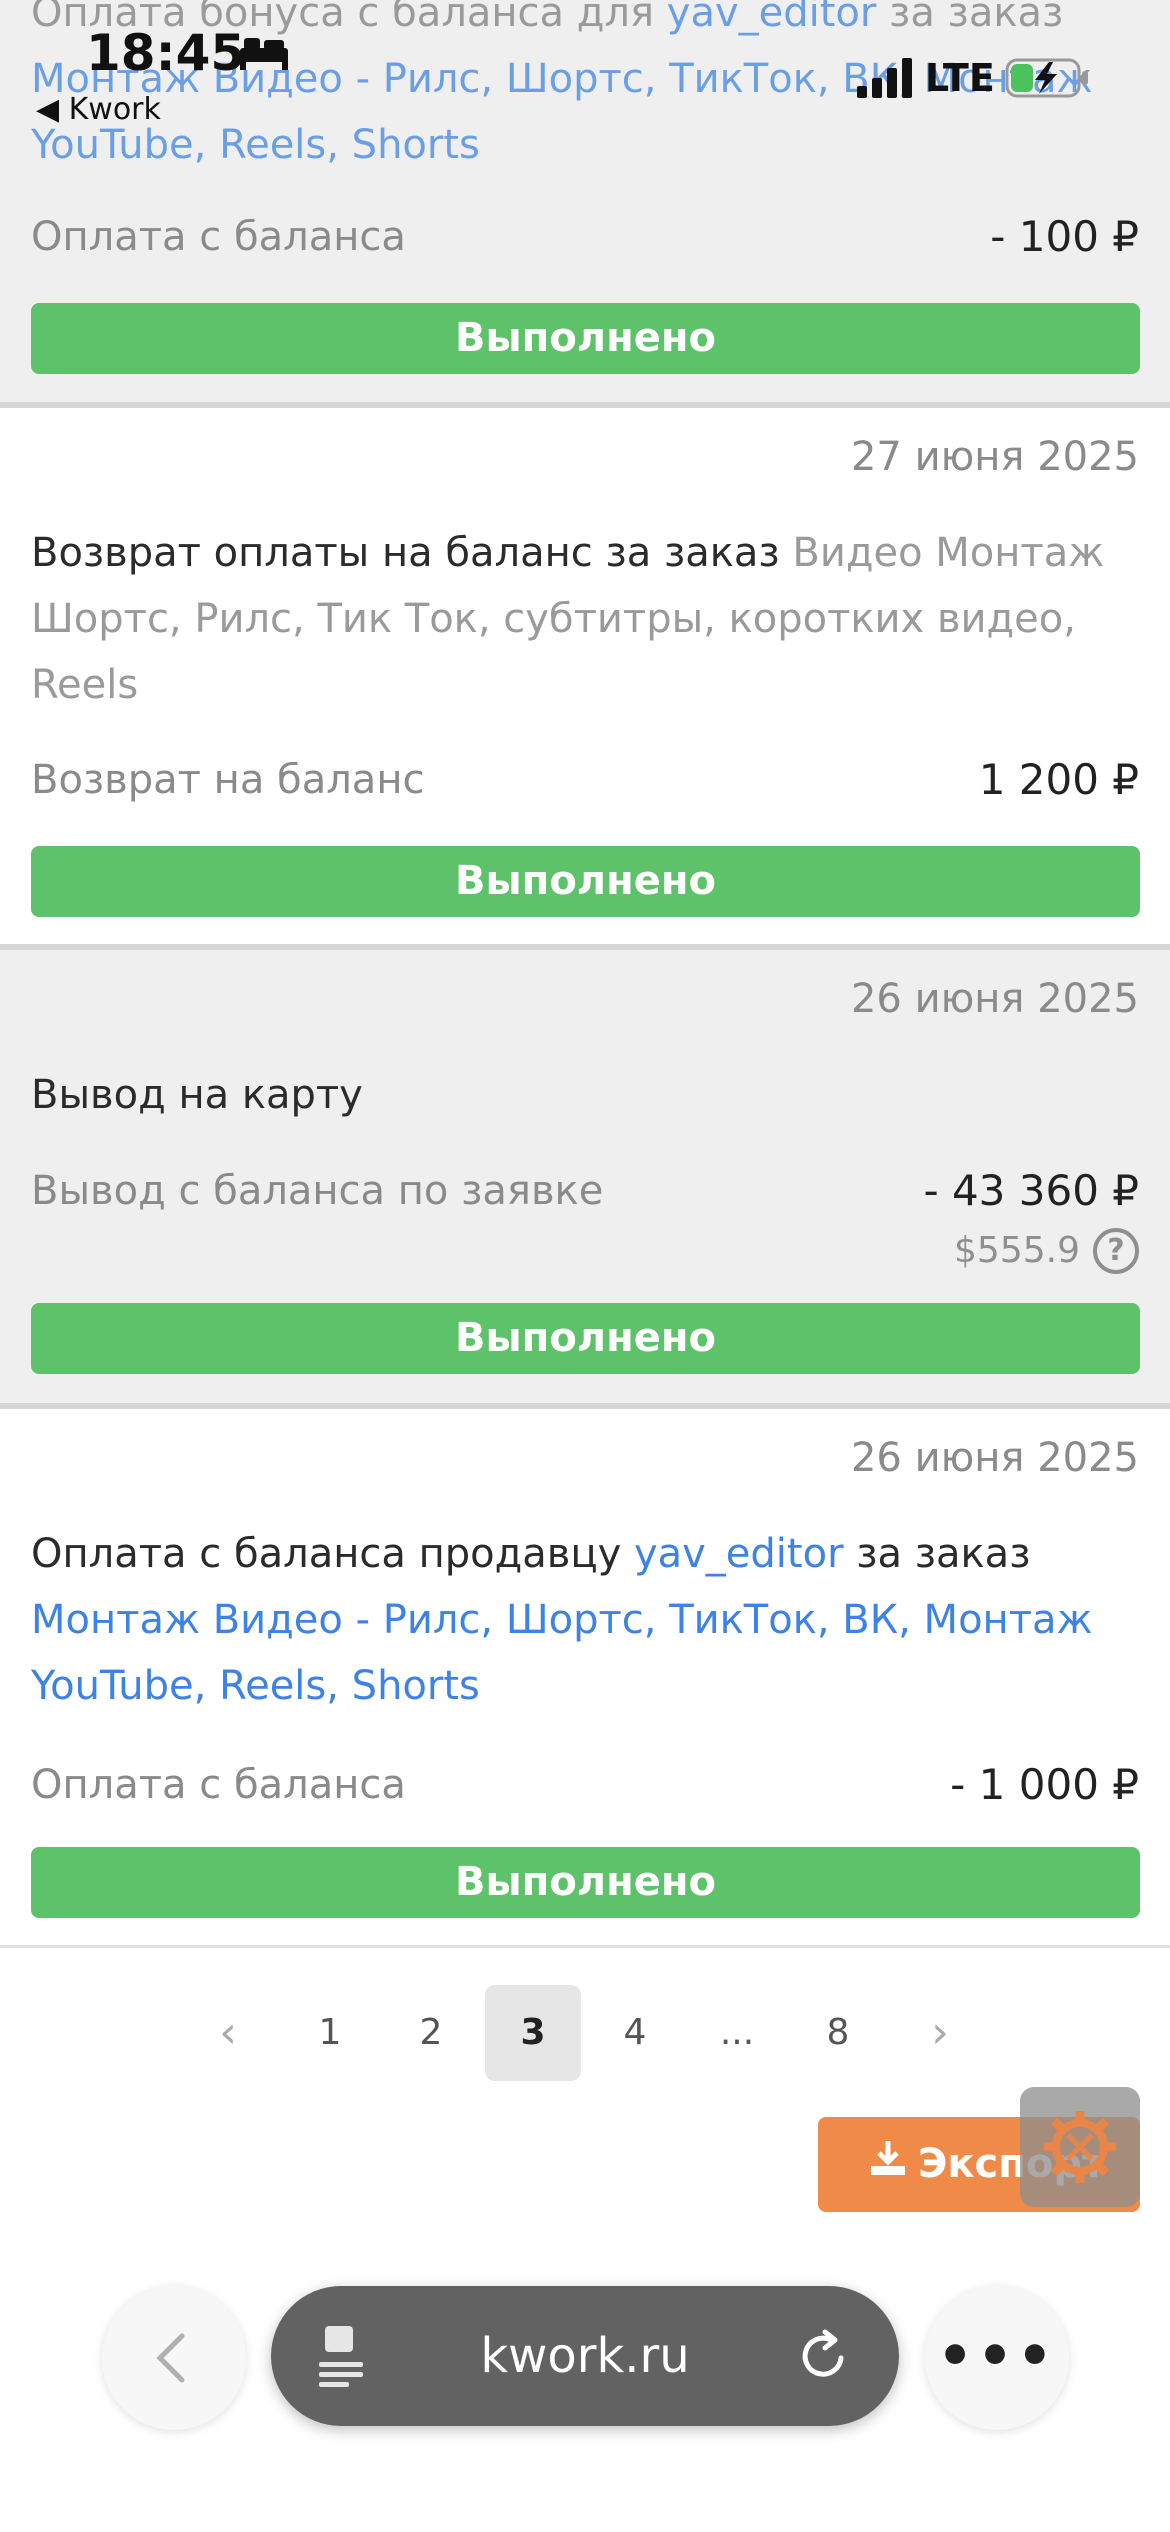 The width and height of the screenshot is (1170, 2532). I want to click on pagination-next: ›, so click(940, 2033).